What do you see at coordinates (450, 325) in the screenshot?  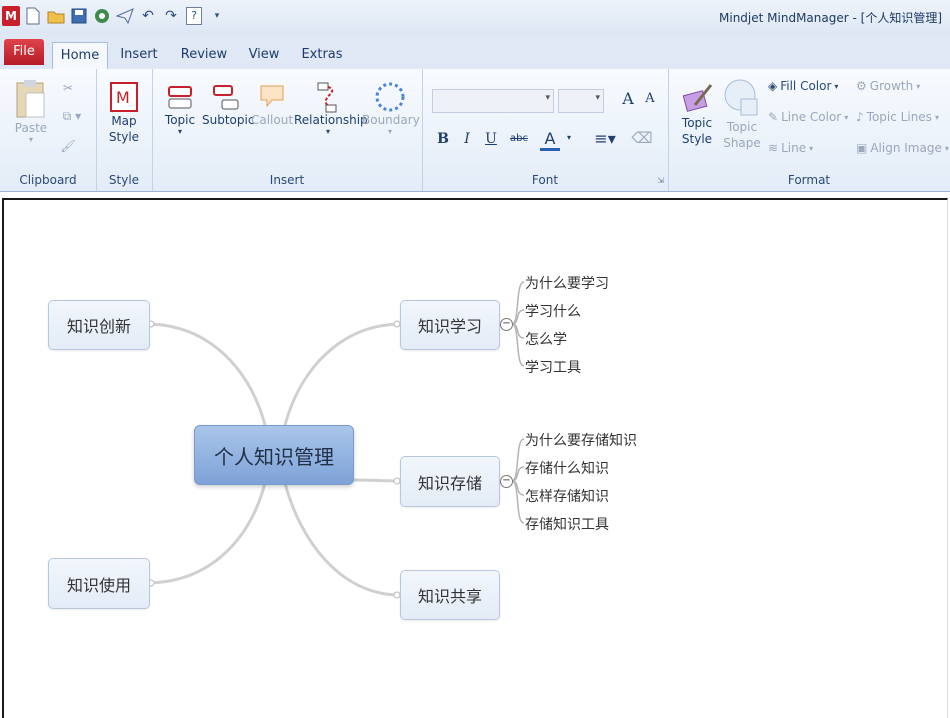 I see `topic-knowledge-learning: 知识学习` at bounding box center [450, 325].